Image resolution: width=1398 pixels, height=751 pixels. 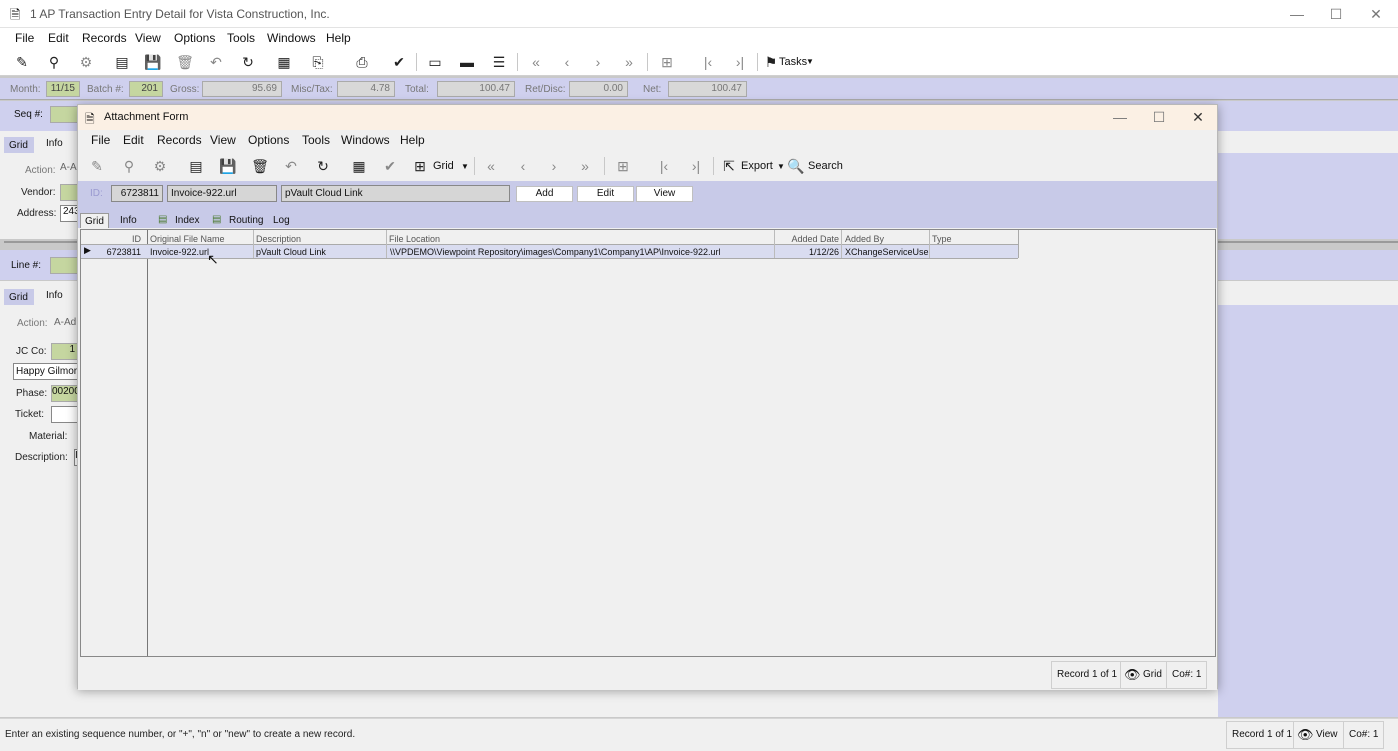 I want to click on d-grid-icon: ⊞, so click(x=420, y=166).